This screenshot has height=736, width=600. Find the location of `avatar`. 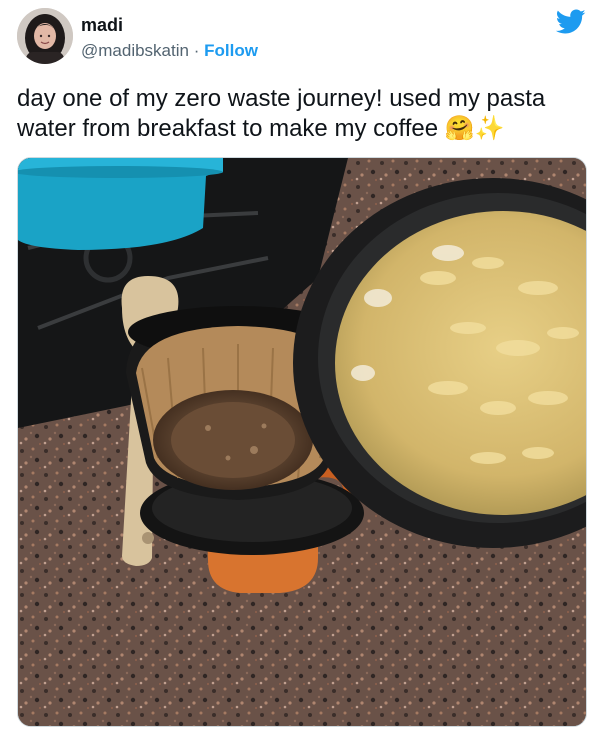

avatar is located at coordinates (45, 36).